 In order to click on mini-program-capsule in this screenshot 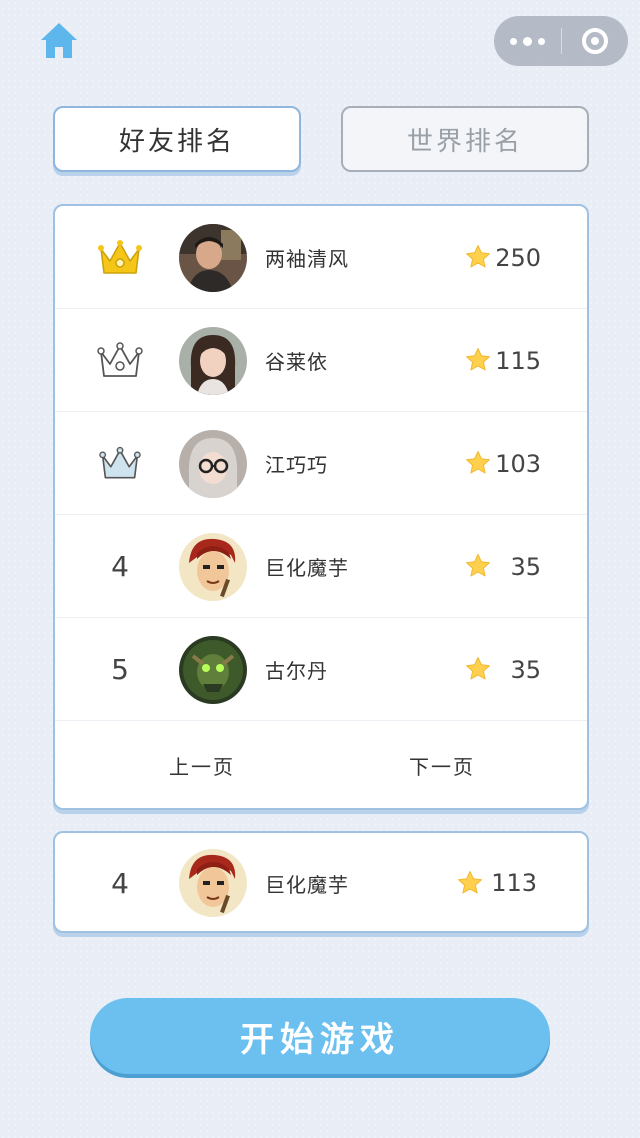, I will do `click(561, 41)`.